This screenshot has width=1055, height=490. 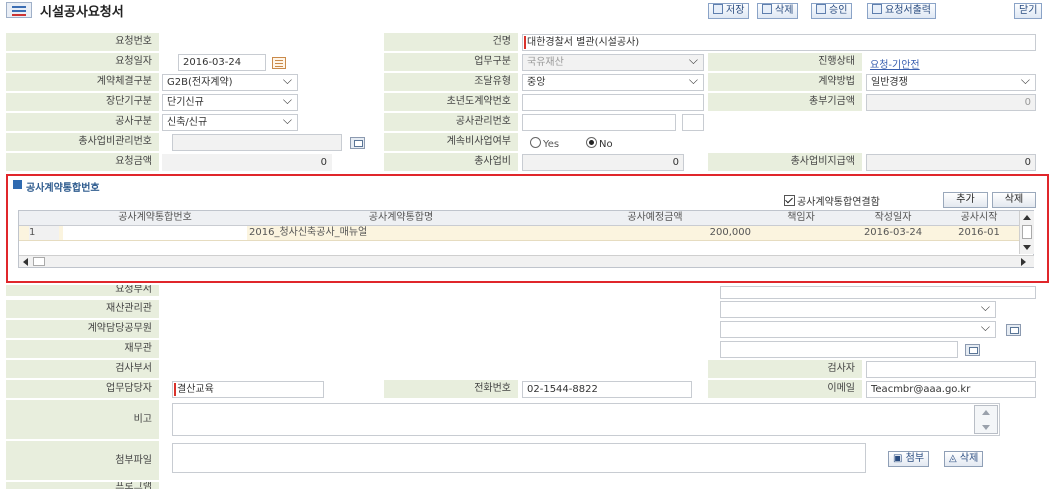 I want to click on header-contract-name: 공사계약통합명, so click(x=401, y=218).